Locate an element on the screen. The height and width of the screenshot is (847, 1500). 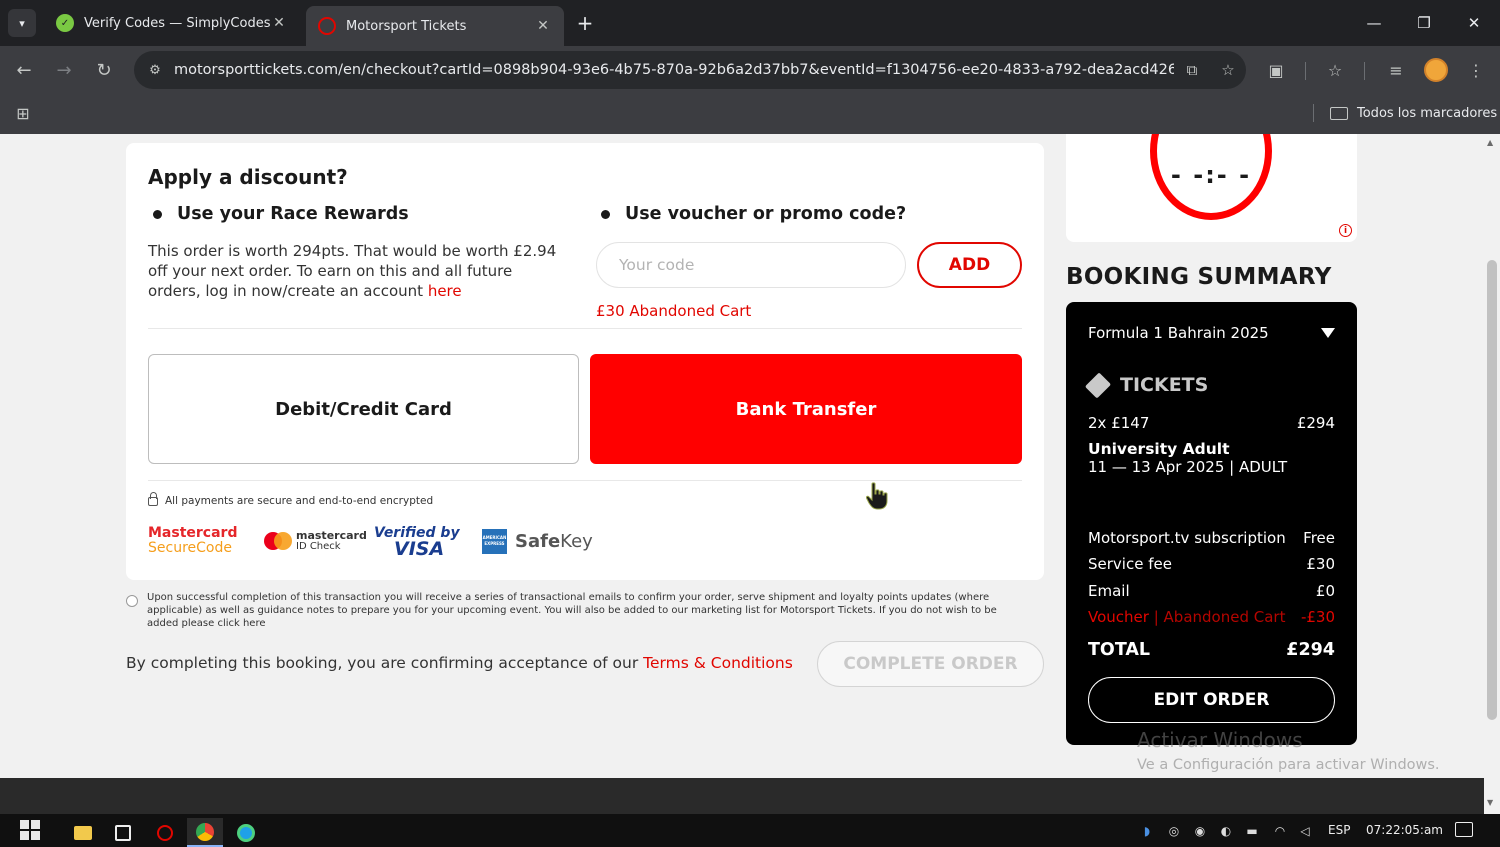
tray-google-icon: ◉ is located at coordinates (1200, 831).